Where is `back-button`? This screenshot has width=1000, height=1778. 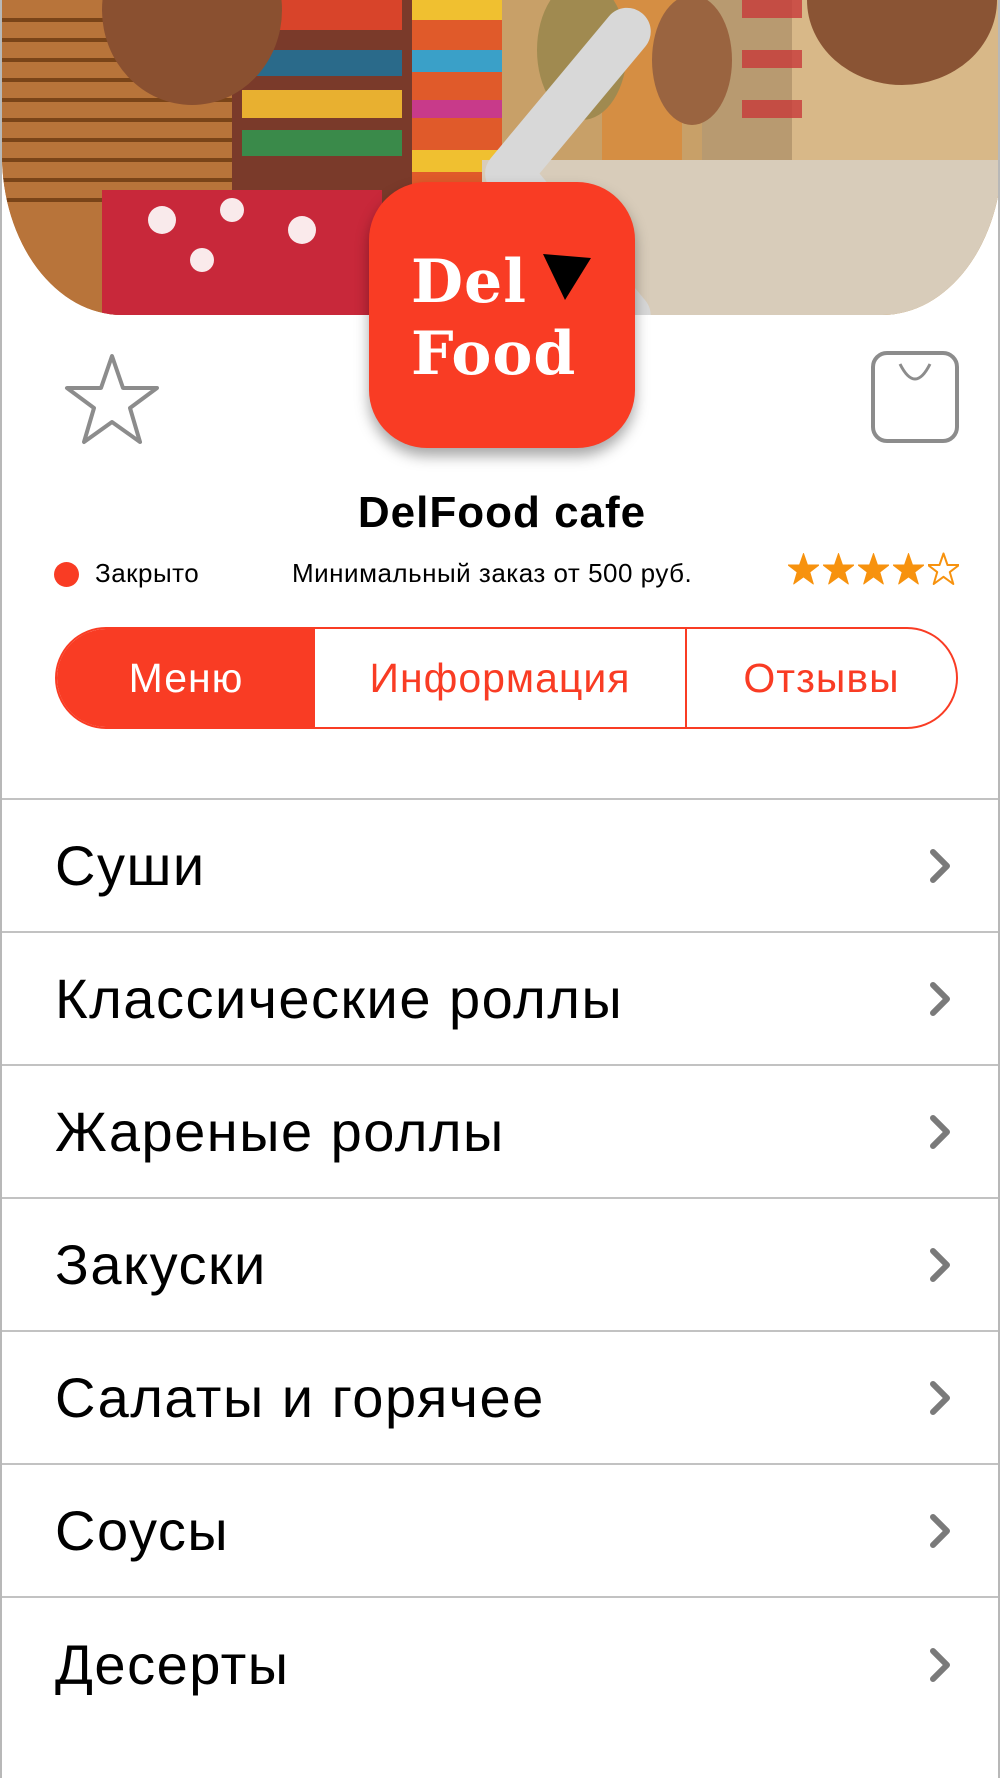
back-button is located at coordinates (356, 157).